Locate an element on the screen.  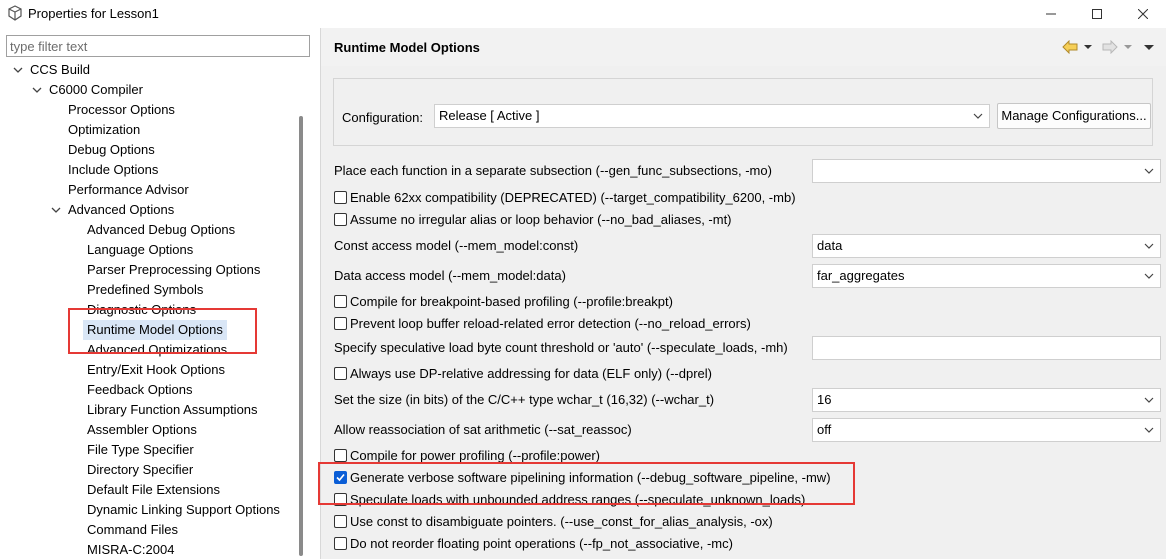
app-cube-icon is located at coordinates (15, 13).